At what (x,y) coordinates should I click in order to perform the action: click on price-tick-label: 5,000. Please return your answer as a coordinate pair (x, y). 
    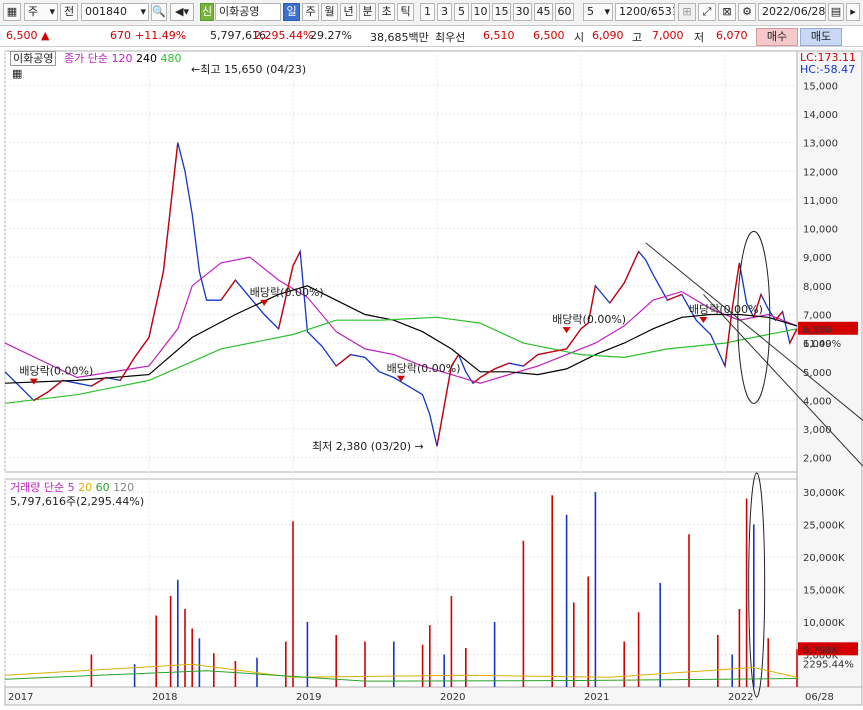
    Looking at the image, I should click on (817, 373).